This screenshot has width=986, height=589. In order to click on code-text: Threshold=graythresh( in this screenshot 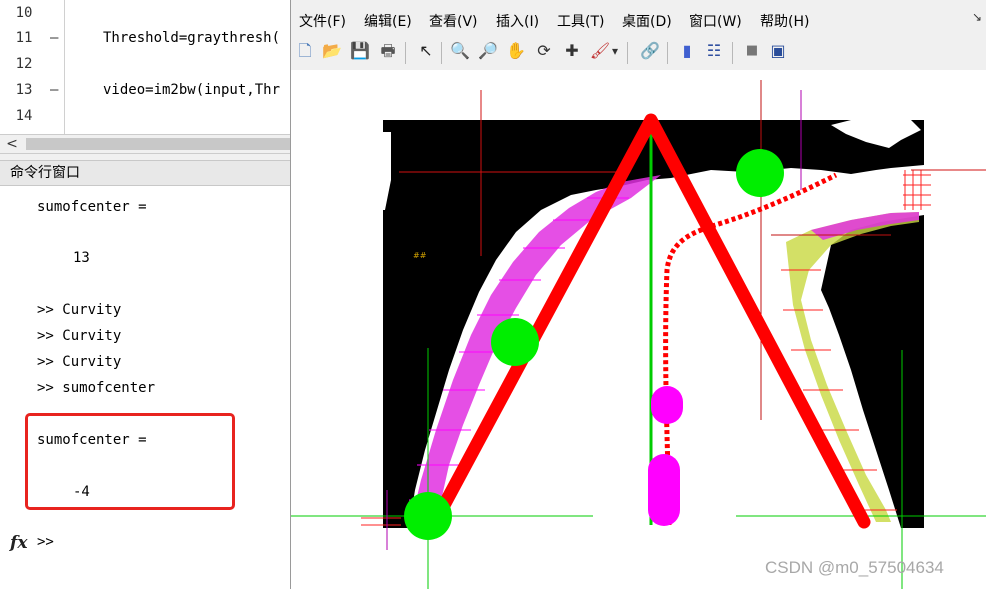, I will do `click(192, 38)`.